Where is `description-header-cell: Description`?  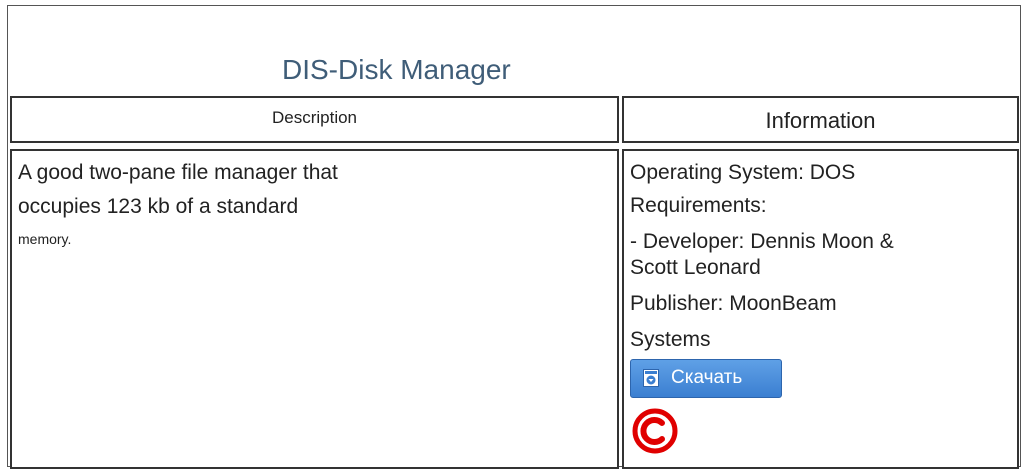 description-header-cell: Description is located at coordinates (314, 119).